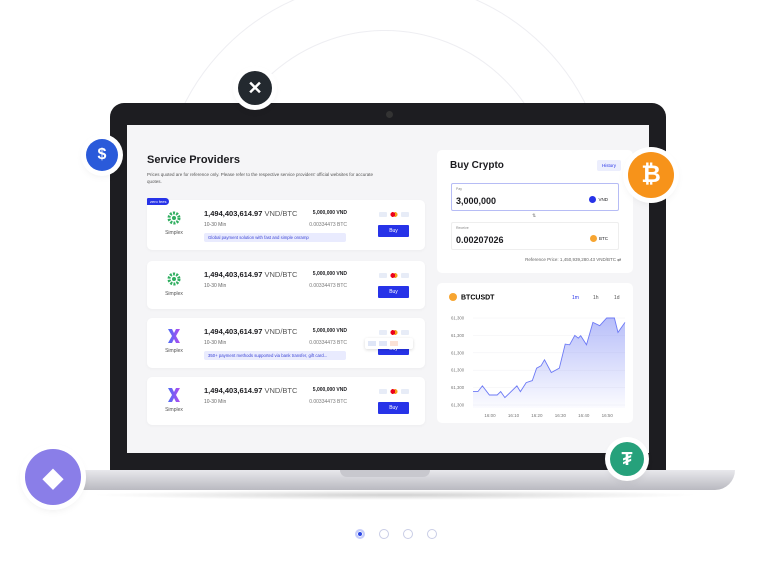 The image size is (768, 572). I want to click on interval-1m: 1m, so click(575, 298).